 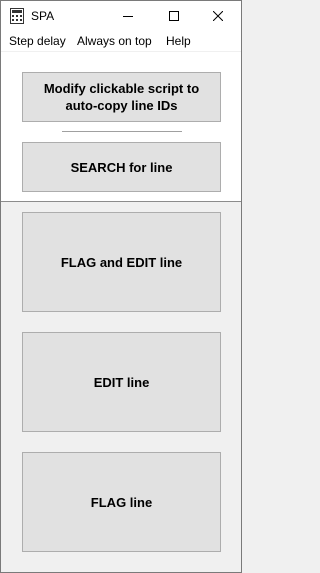 I want to click on menu-help: Help, so click(x=178, y=41).